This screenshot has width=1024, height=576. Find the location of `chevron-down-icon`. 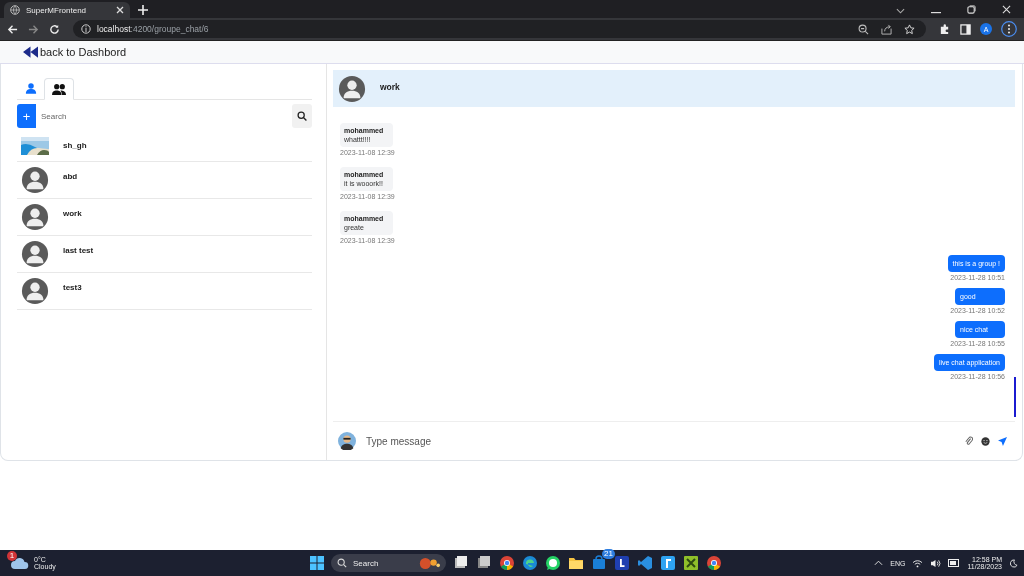

chevron-down-icon is located at coordinates (900, 11).